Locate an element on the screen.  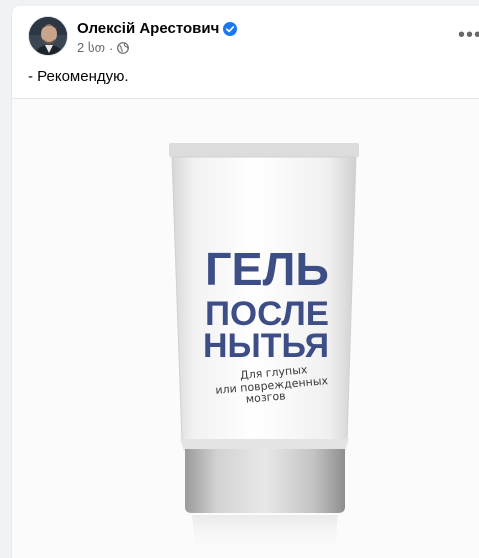
more-dots-icon: ••• is located at coordinates (468, 34).